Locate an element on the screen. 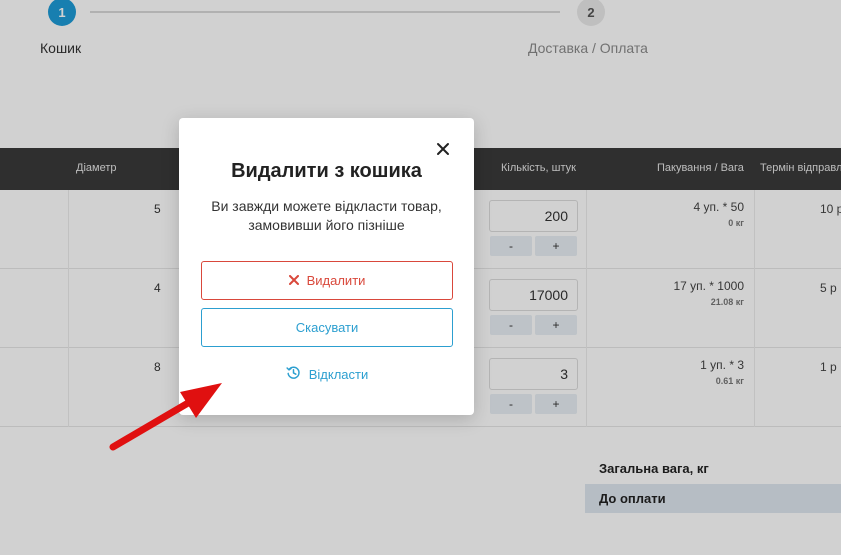 The width and height of the screenshot is (841, 555). cancel-button: Скасувати is located at coordinates (327, 327).